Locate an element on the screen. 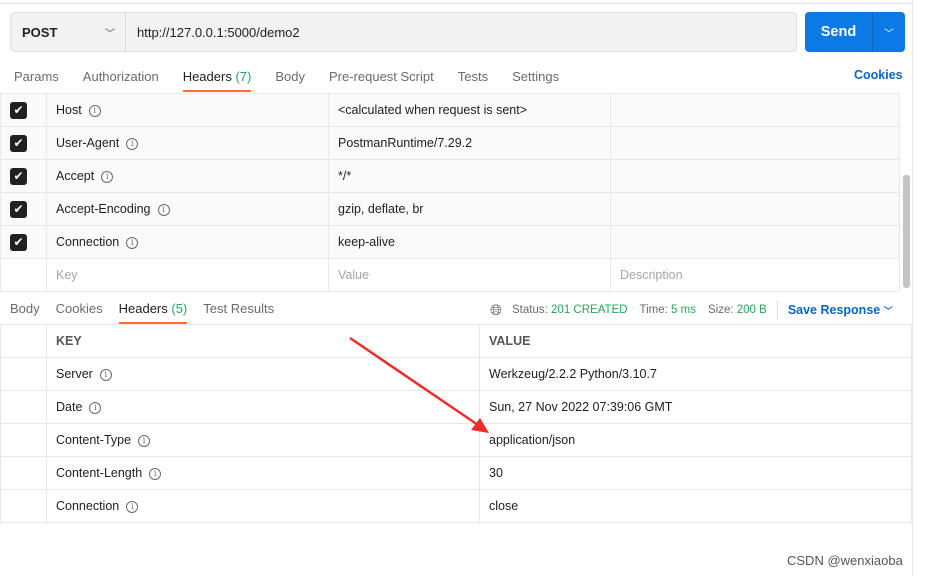 The image size is (926, 576). arrow-line is located at coordinates (414, 381).